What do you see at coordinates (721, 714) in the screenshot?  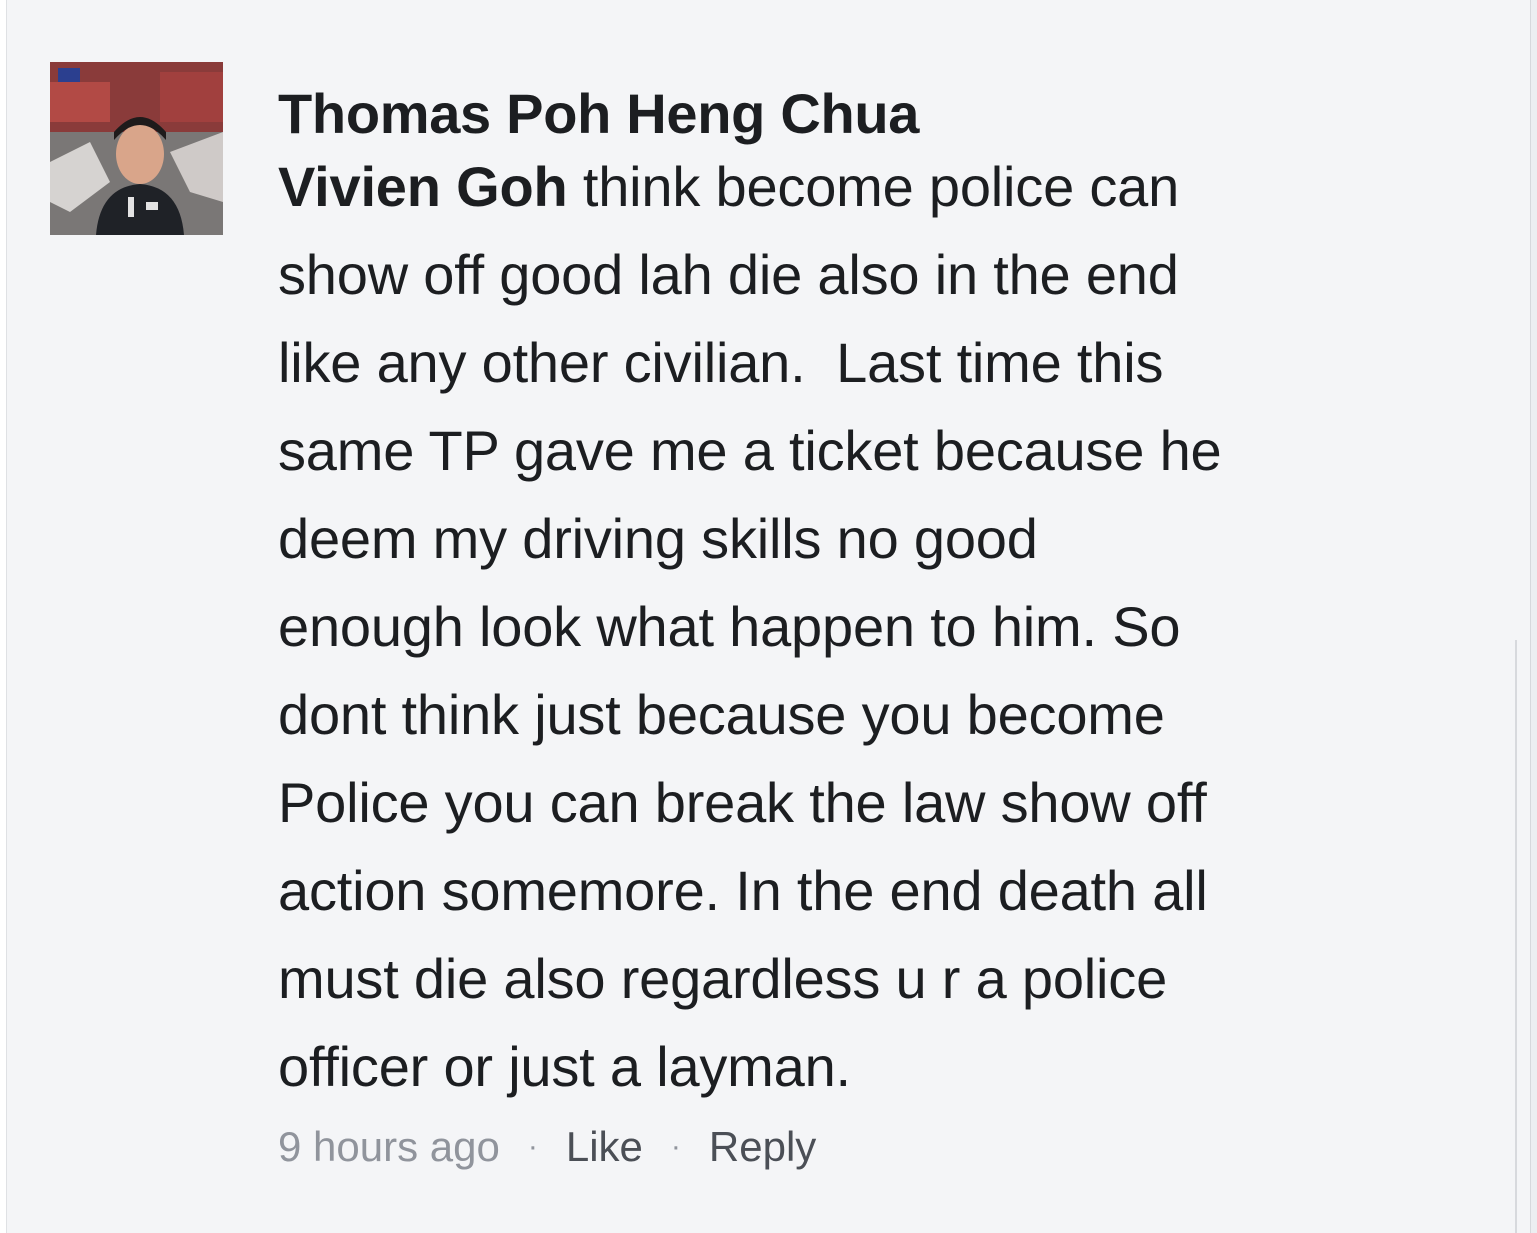 I see `comment-line-7: dont think just because you become` at bounding box center [721, 714].